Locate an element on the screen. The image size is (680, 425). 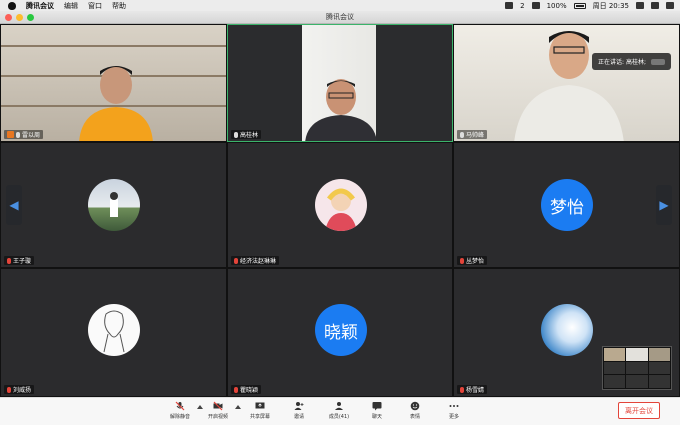
meeting-toolbar: 解除静音 开启视频 共享屏幕 邀请 成员(41) 聊天 表情 更多 is located at coordinates (340, 411).